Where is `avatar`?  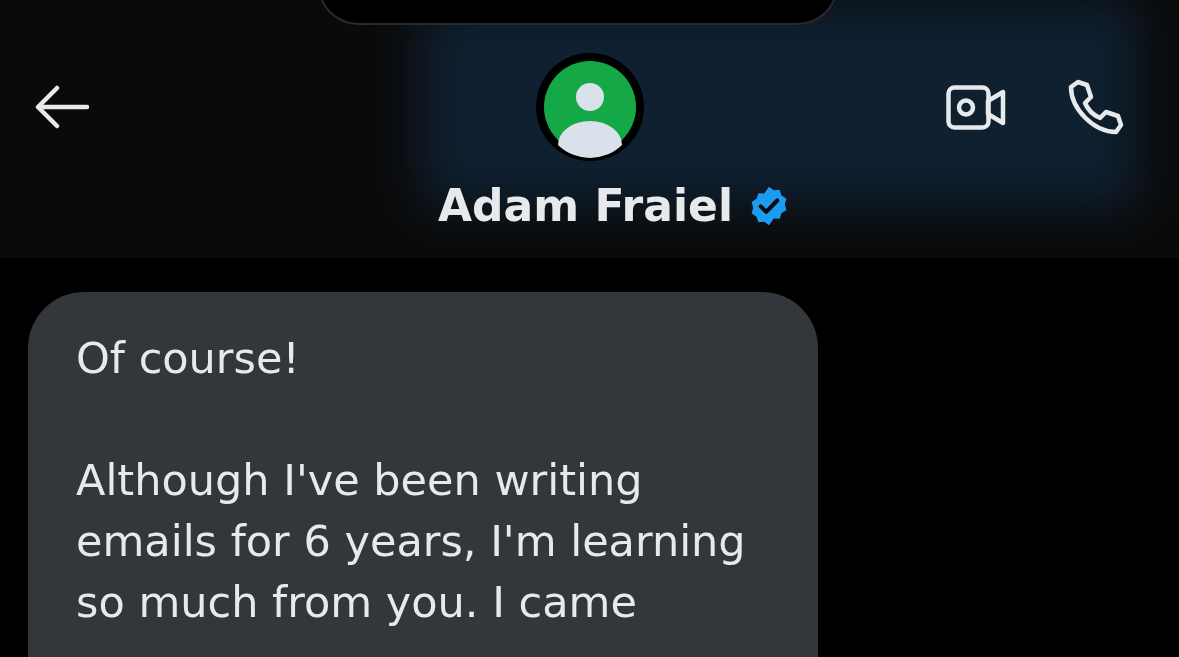
avatar is located at coordinates (589, 107).